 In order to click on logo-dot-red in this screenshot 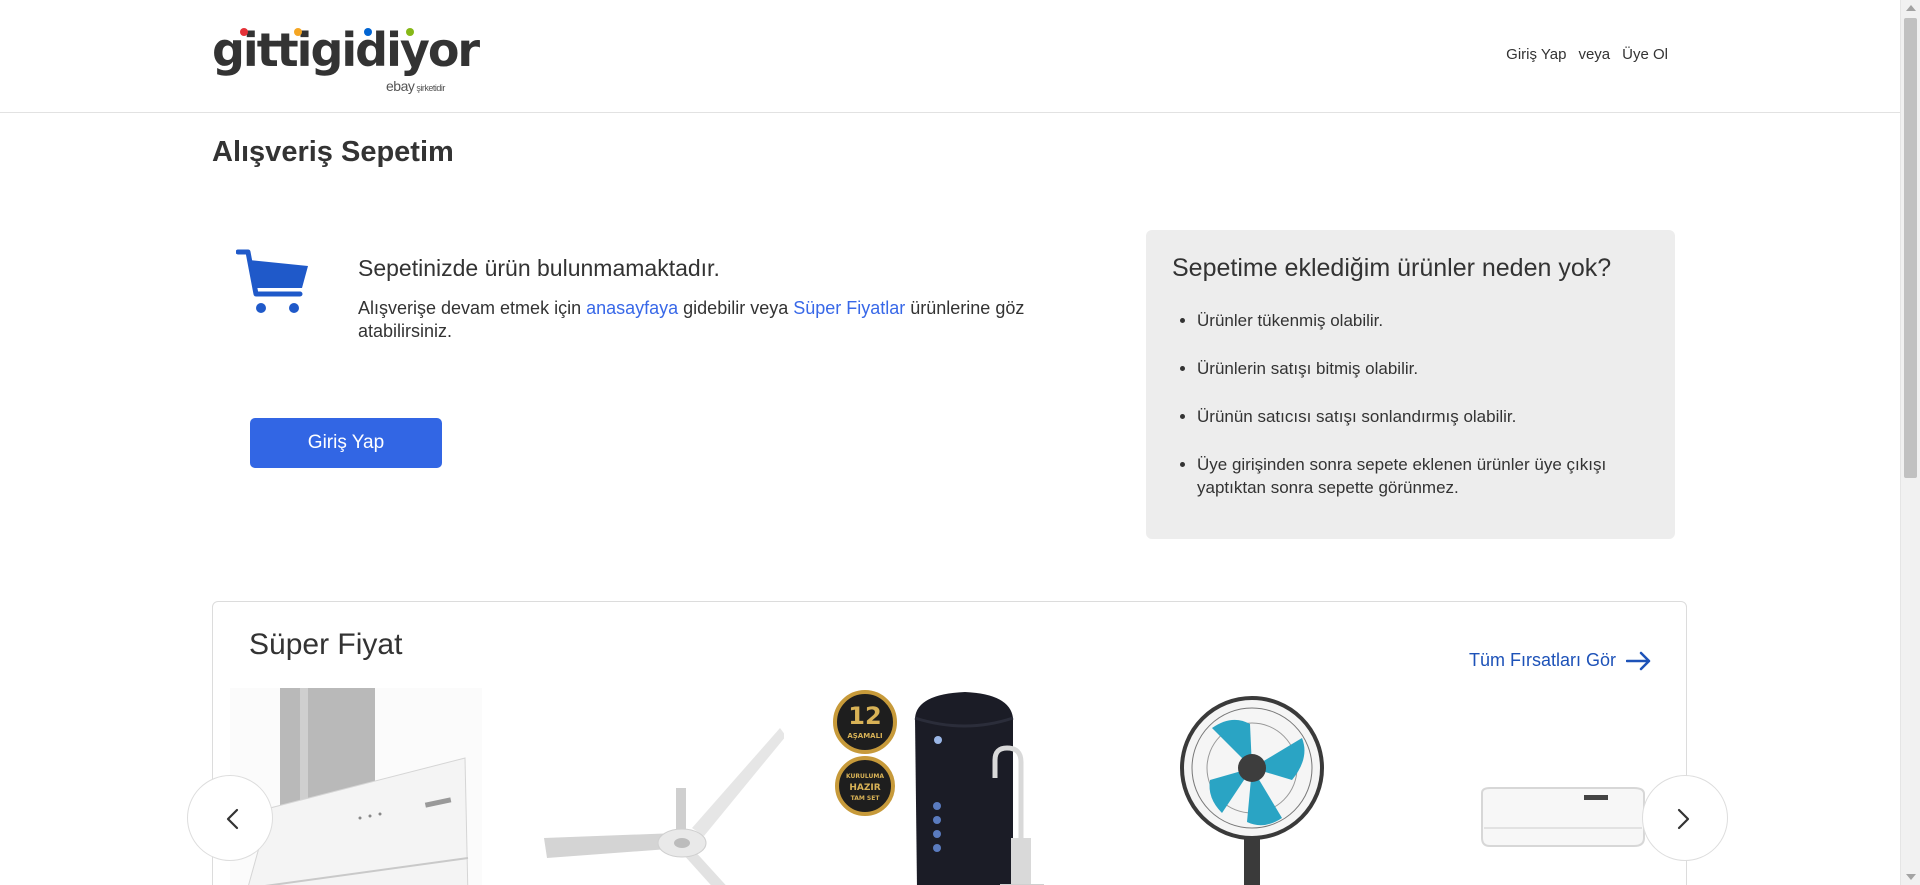, I will do `click(244, 32)`.